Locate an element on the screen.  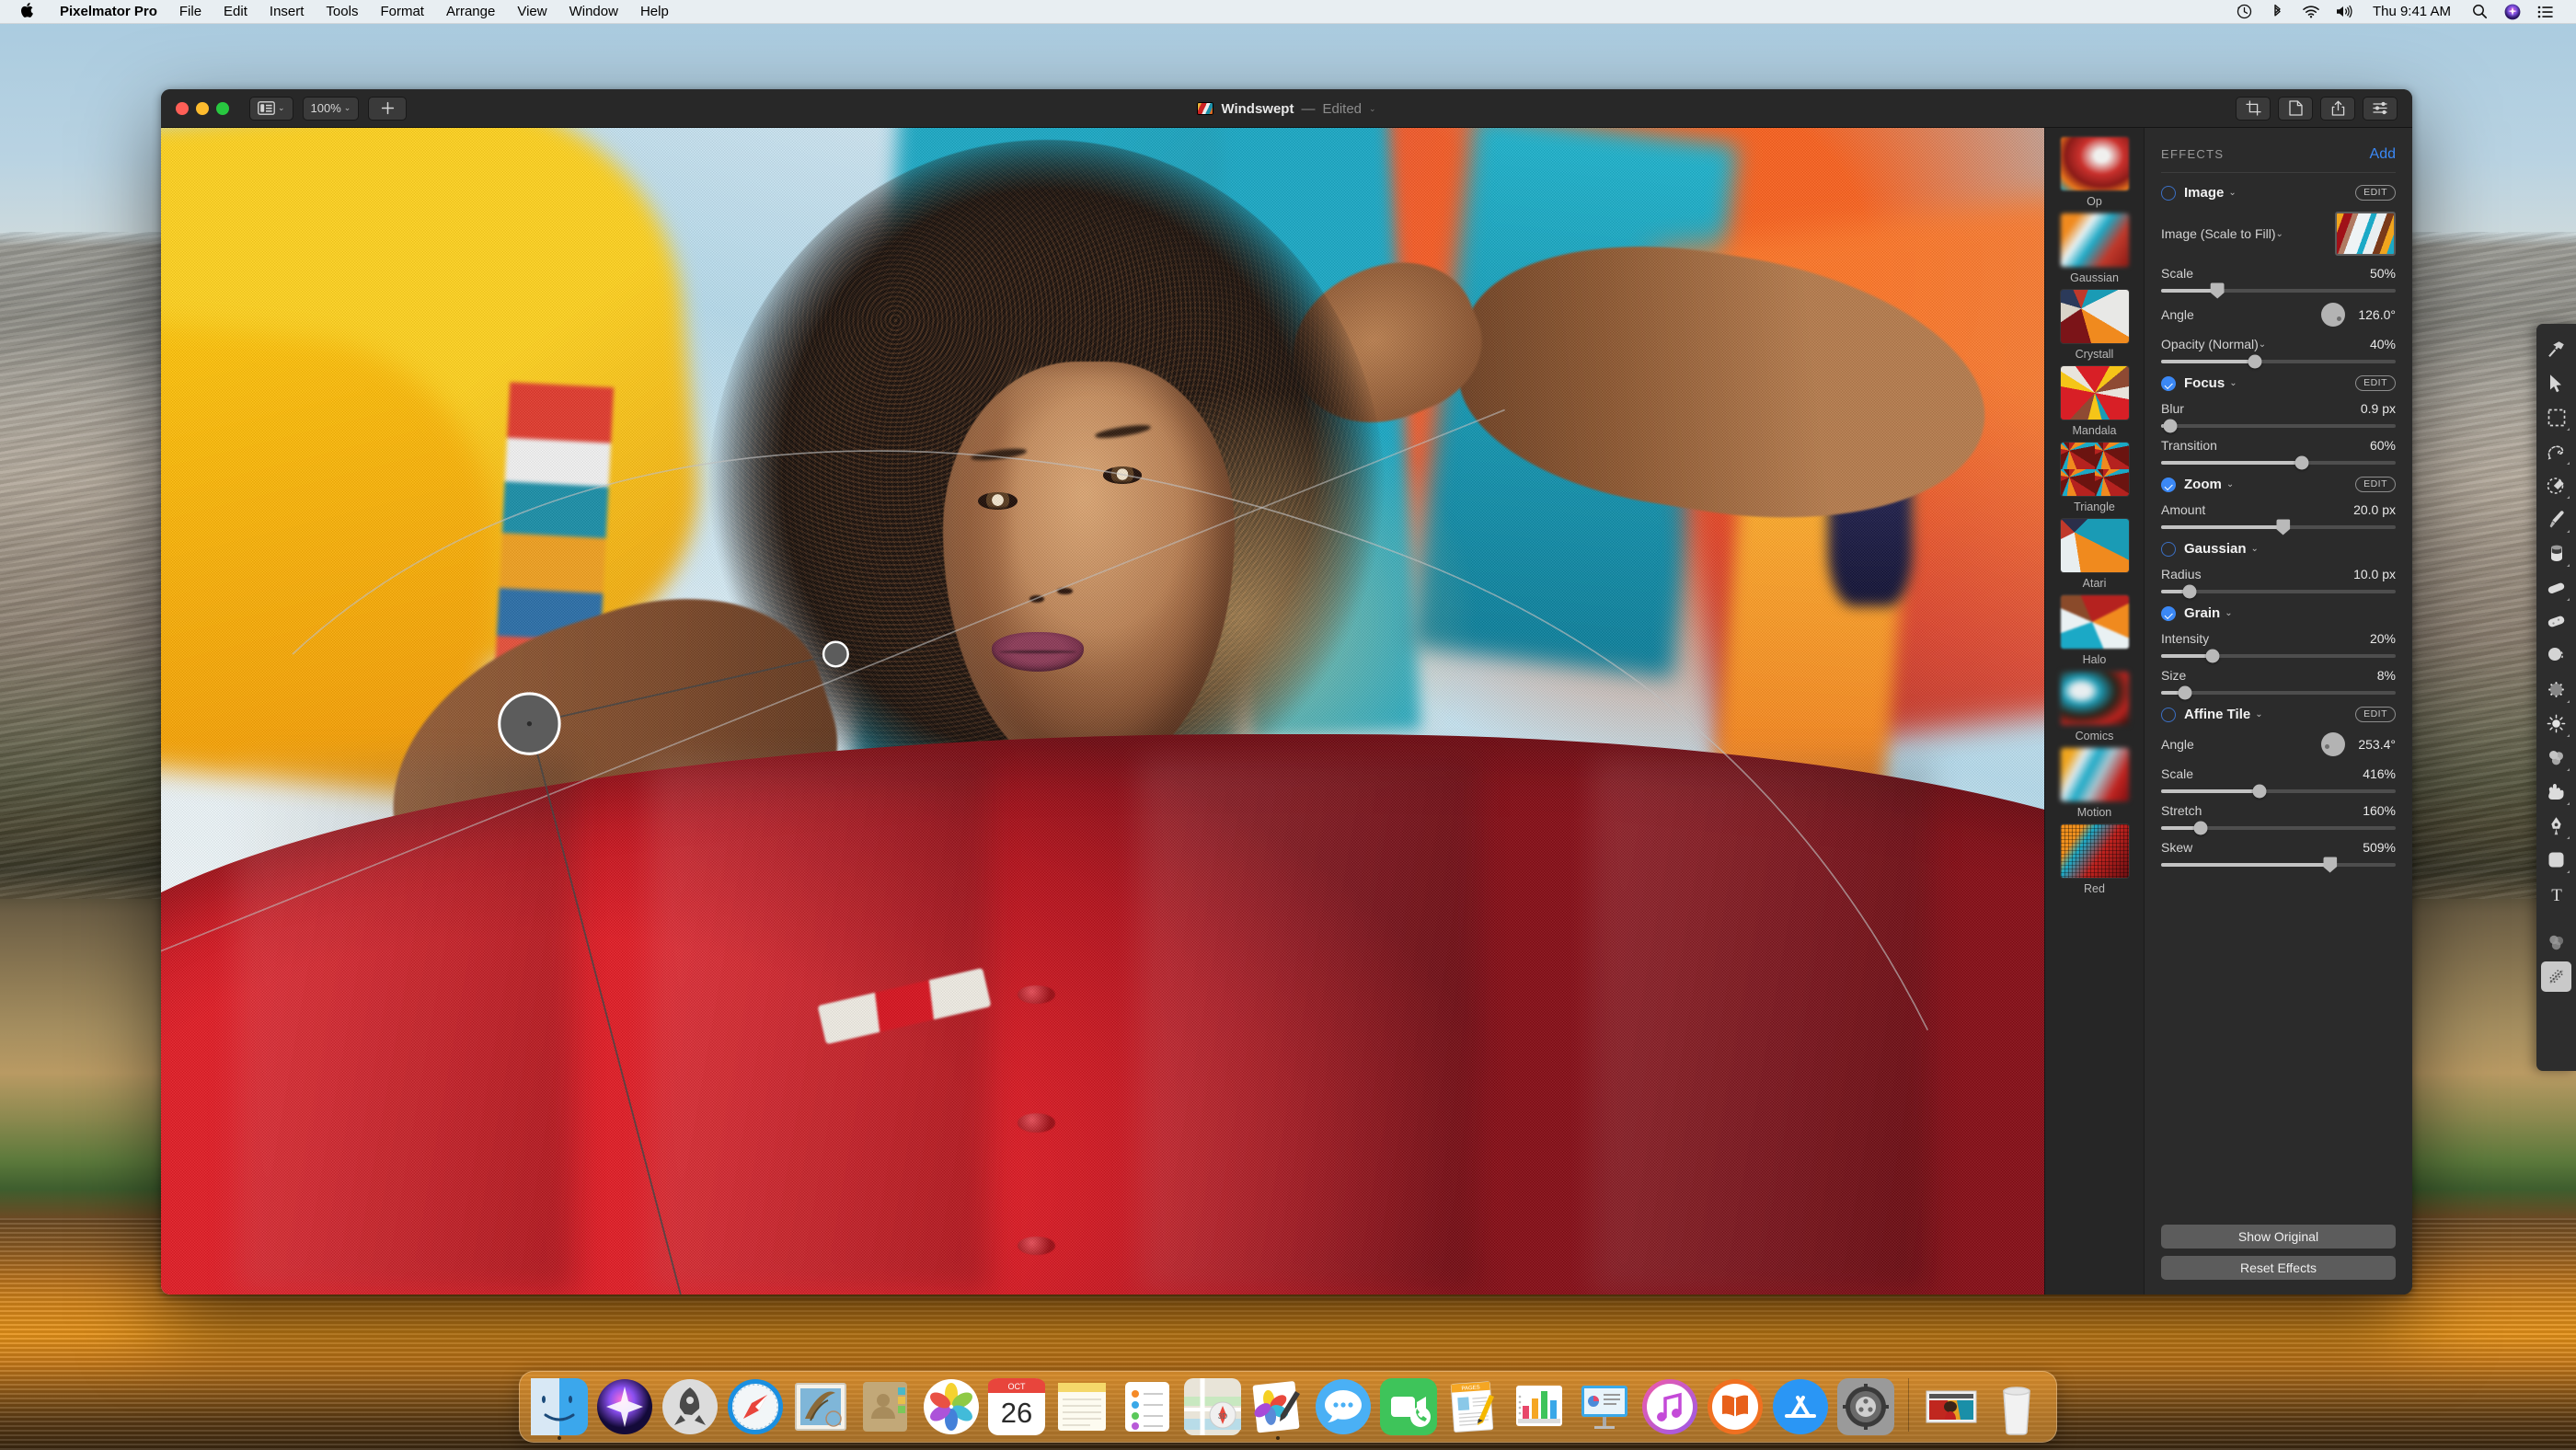
repair-tool is located at coordinates (2556, 622).